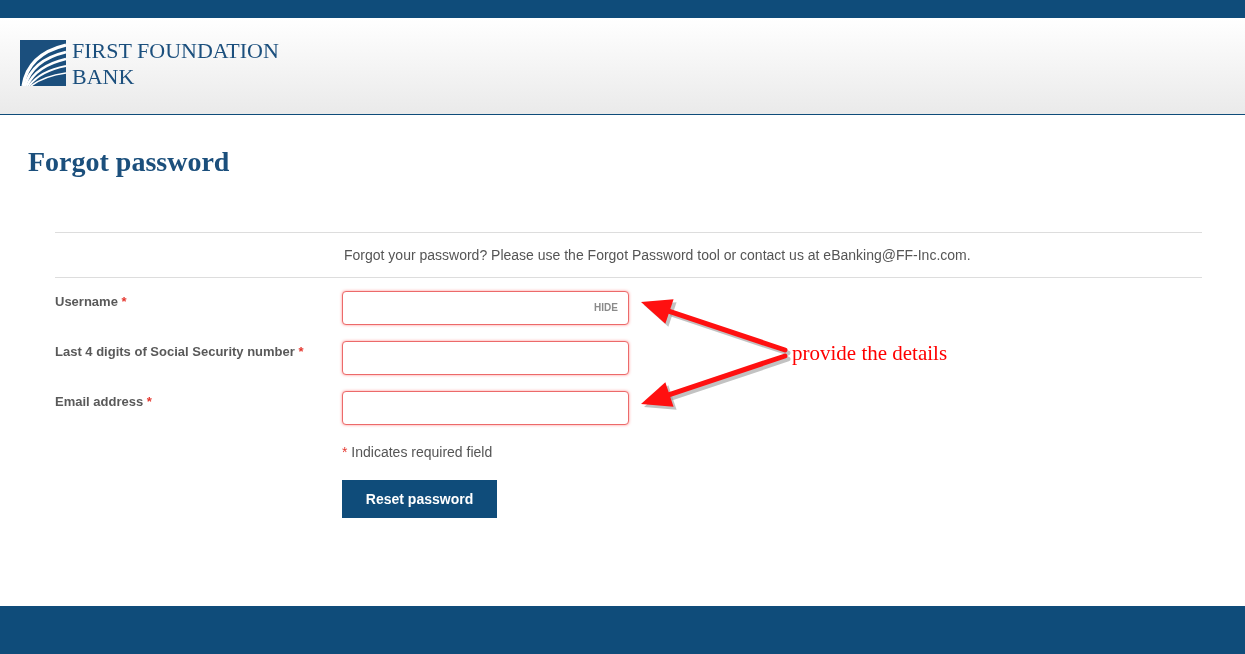 The height and width of the screenshot is (654, 1245). What do you see at coordinates (179, 351) in the screenshot?
I see `field-label: Last 4 digits of Social Security number *` at bounding box center [179, 351].